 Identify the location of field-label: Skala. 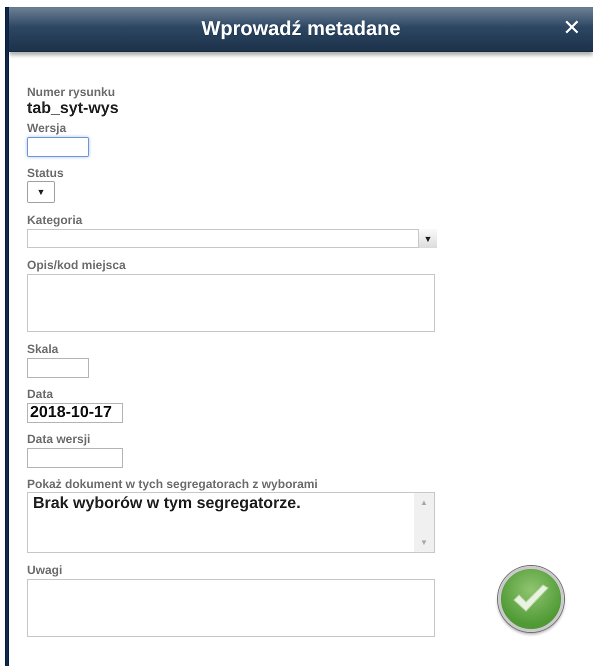
(43, 349).